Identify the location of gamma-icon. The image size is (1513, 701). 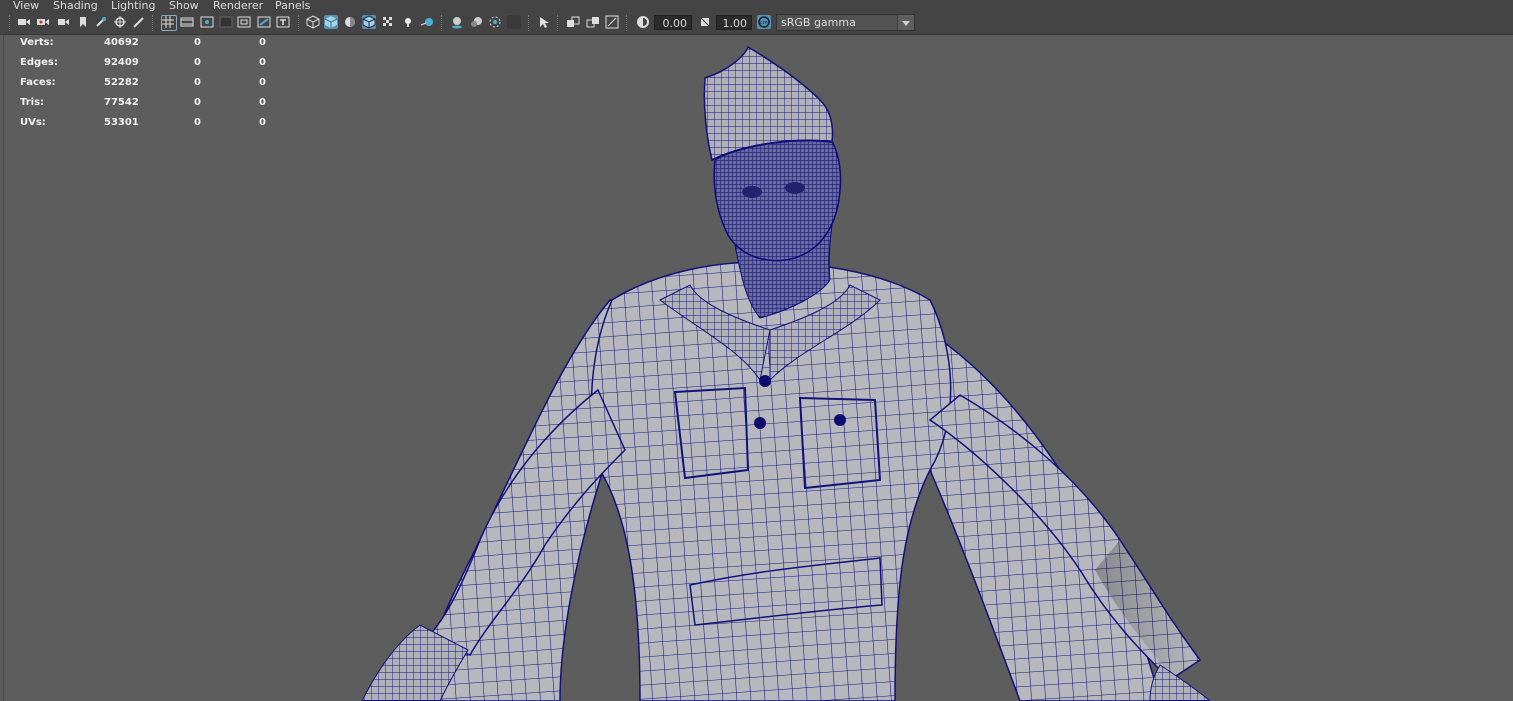
(705, 22).